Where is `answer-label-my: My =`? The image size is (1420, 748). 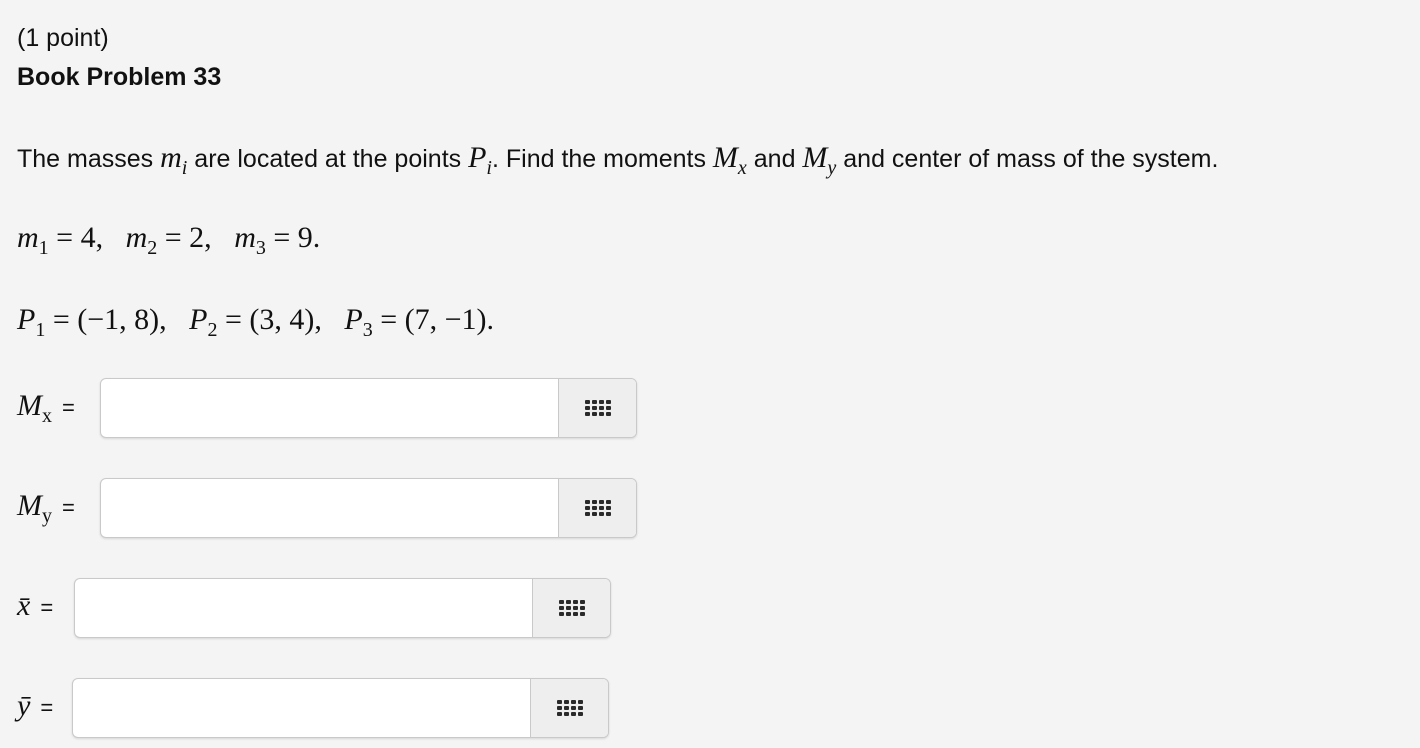 answer-label-my: My = is located at coordinates (46, 508).